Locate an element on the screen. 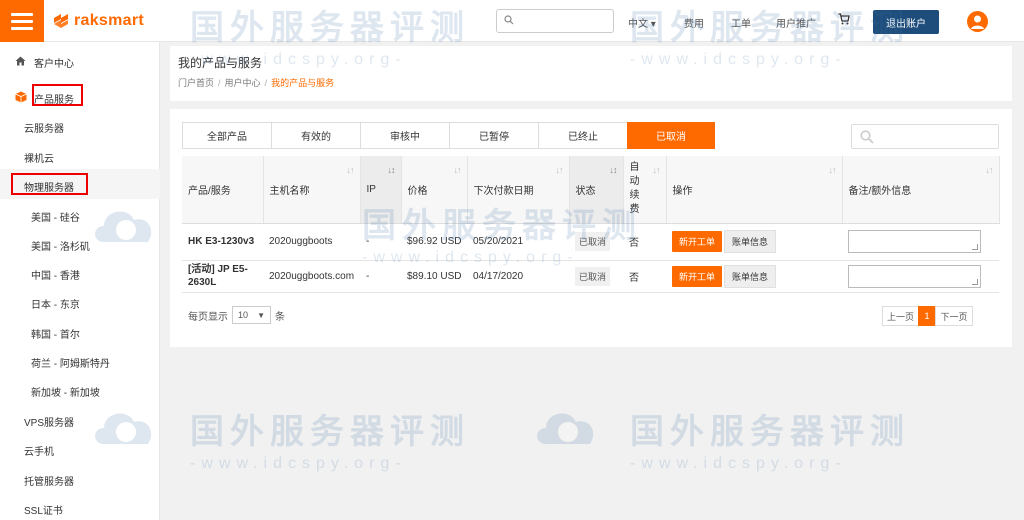 This screenshot has height=520, width=1024. cell-price: $89.10 USD is located at coordinates (434, 276).